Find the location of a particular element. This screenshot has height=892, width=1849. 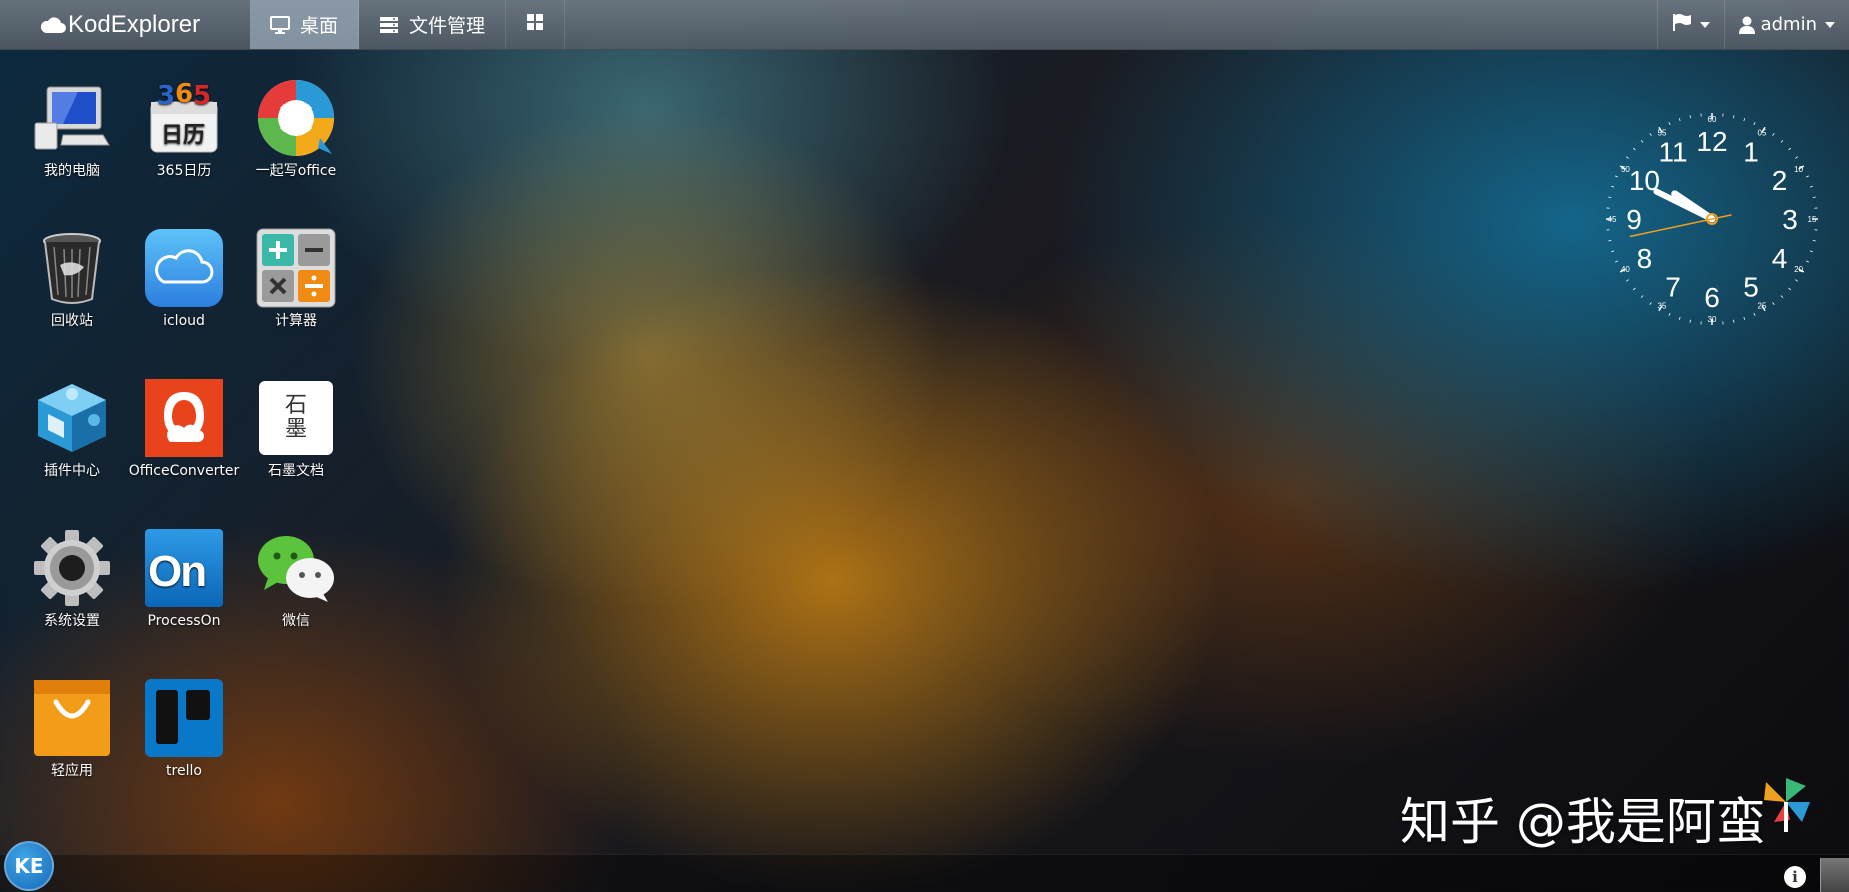

top-right-menu: admin is located at coordinates (1752, 24).